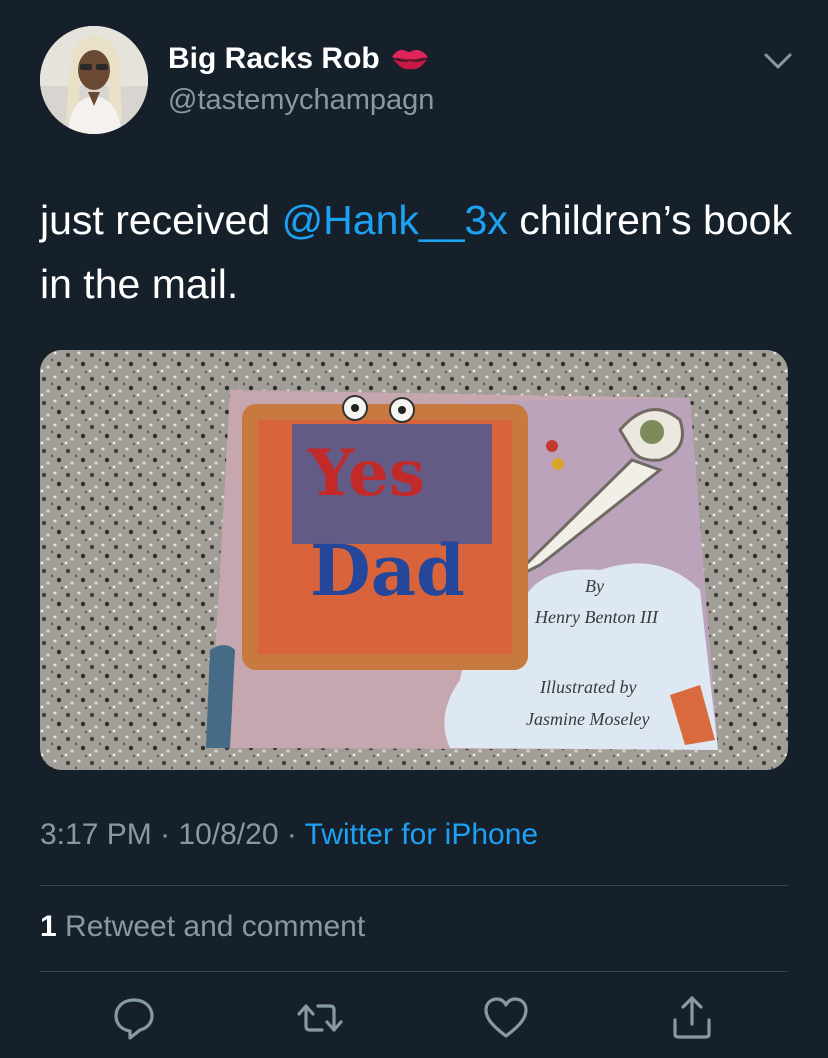 The image size is (828, 1058). Describe the element at coordinates (395, 220) in the screenshot. I see `mention-link: @Hank__3x` at that location.